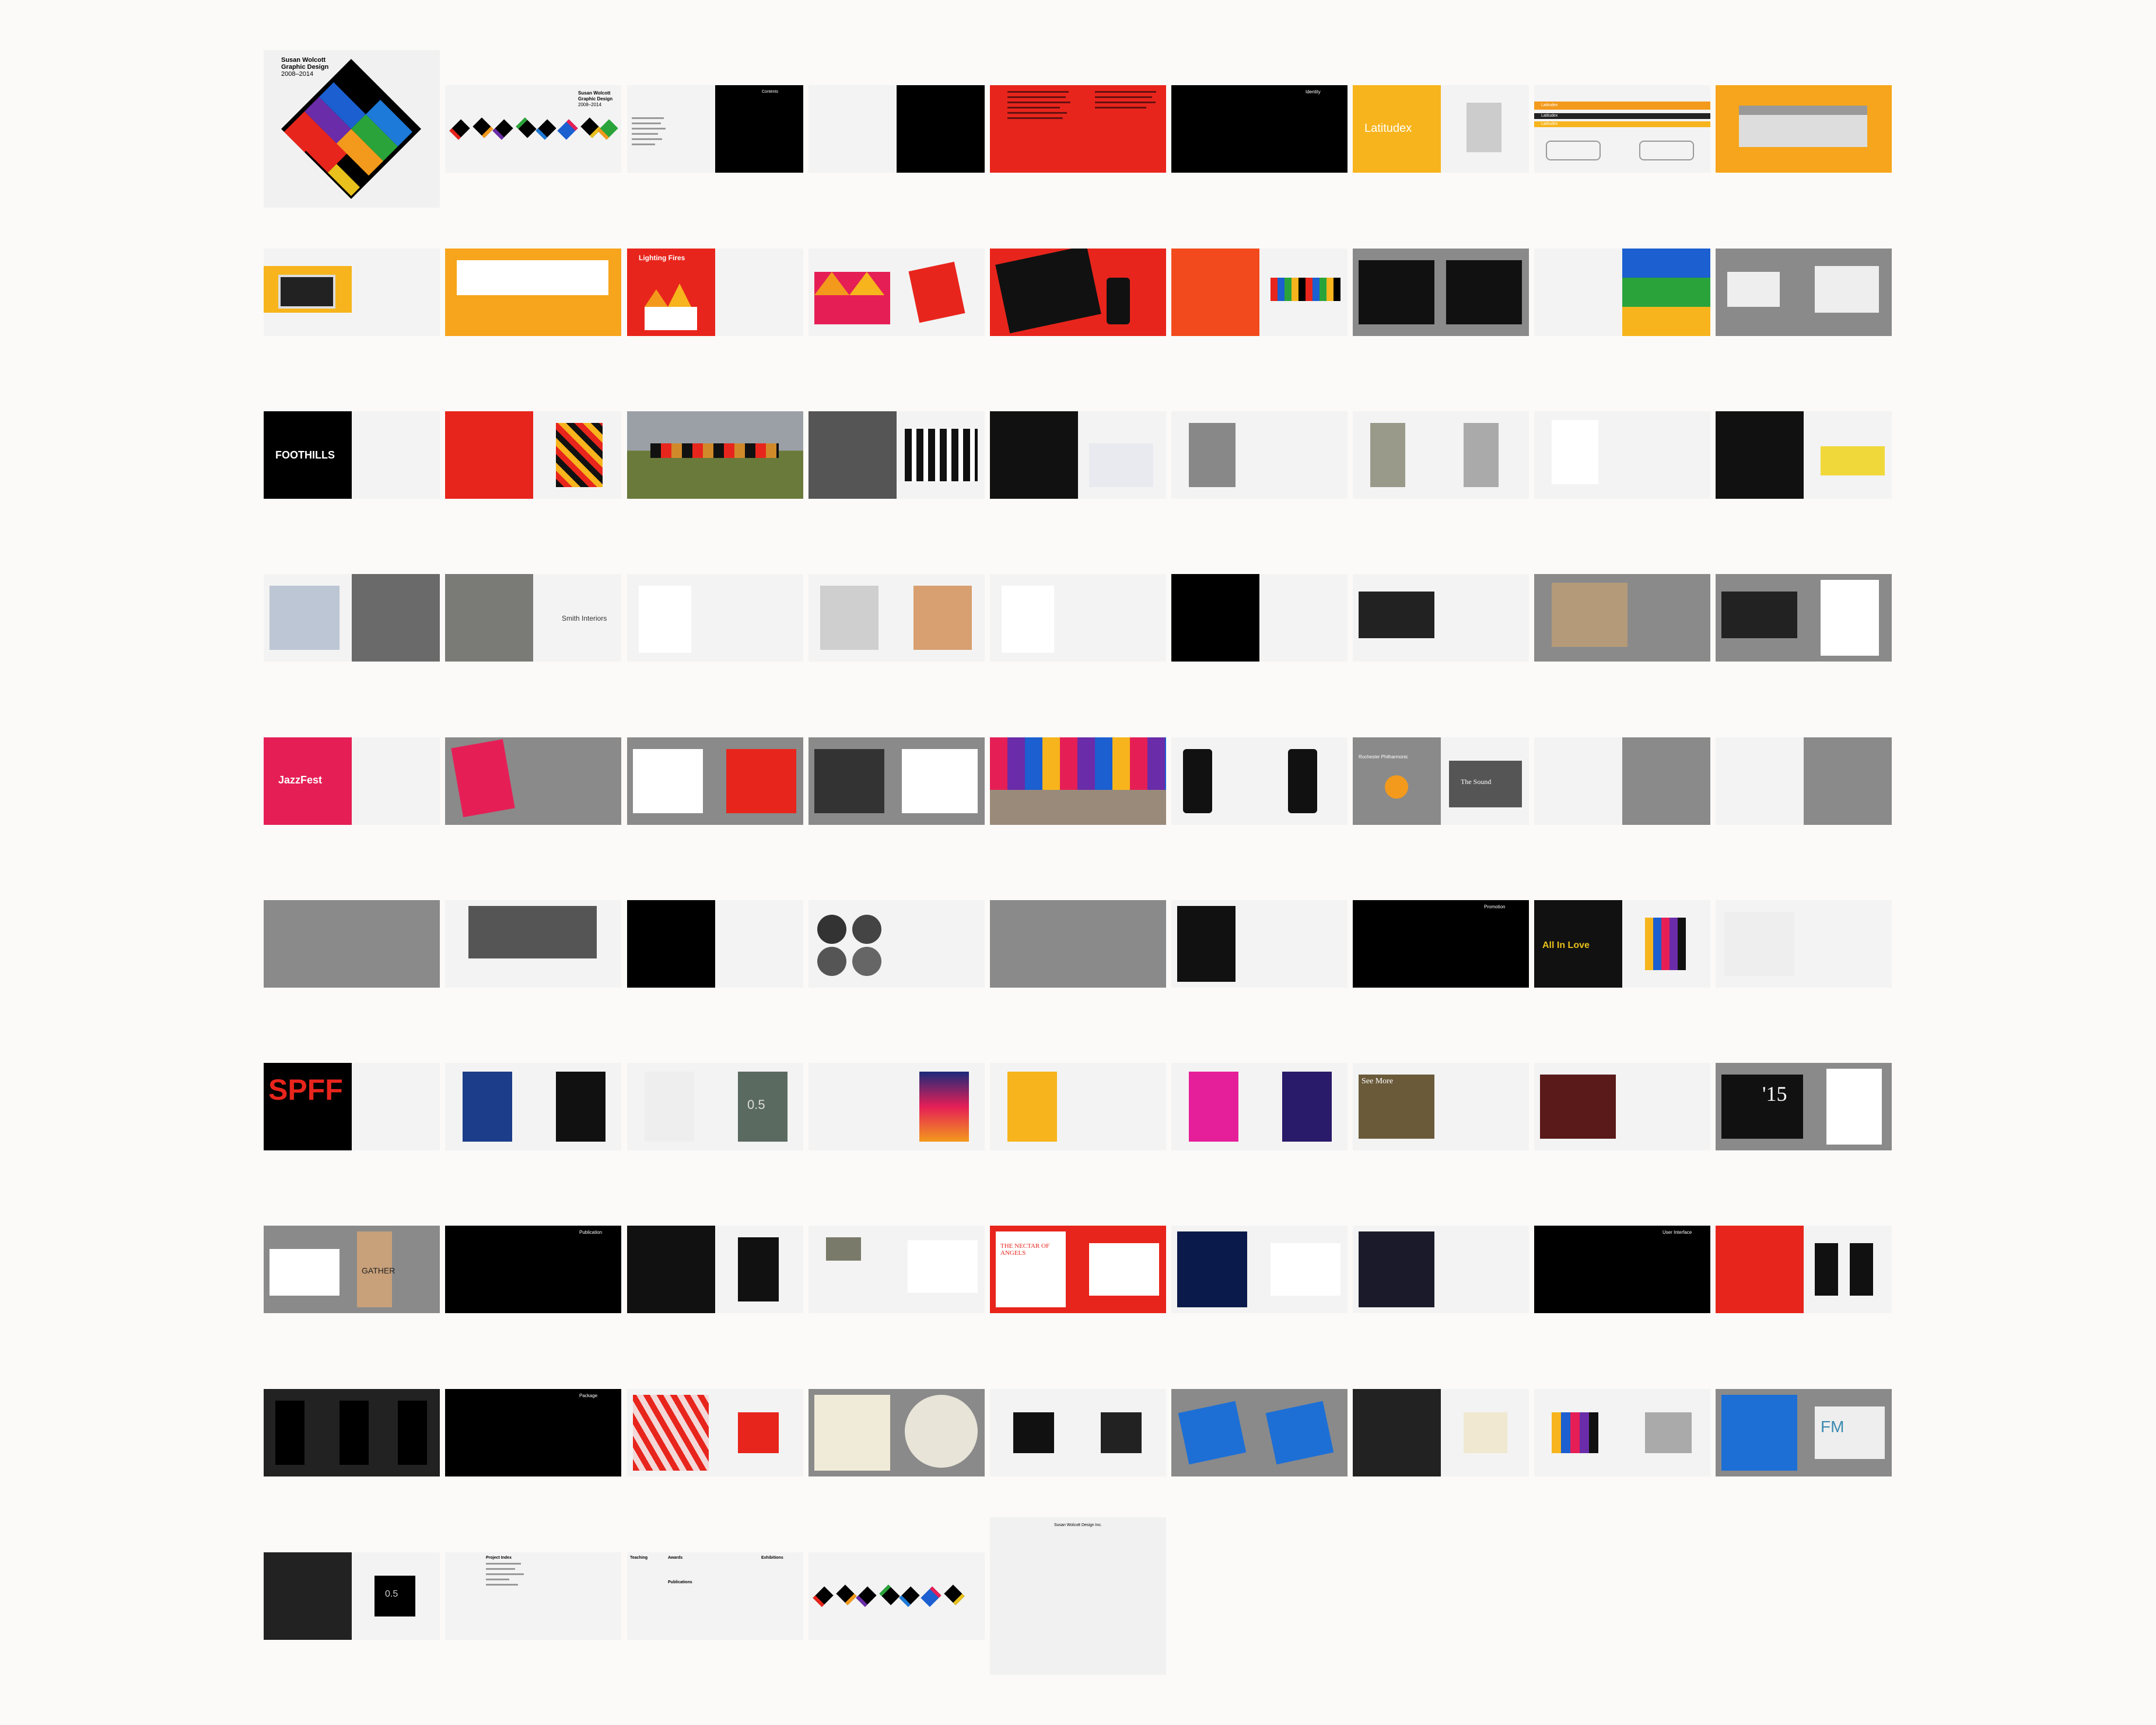 The image size is (2156, 1725). What do you see at coordinates (896, 1107) in the screenshot?
I see `spread-sunset-posters` at bounding box center [896, 1107].